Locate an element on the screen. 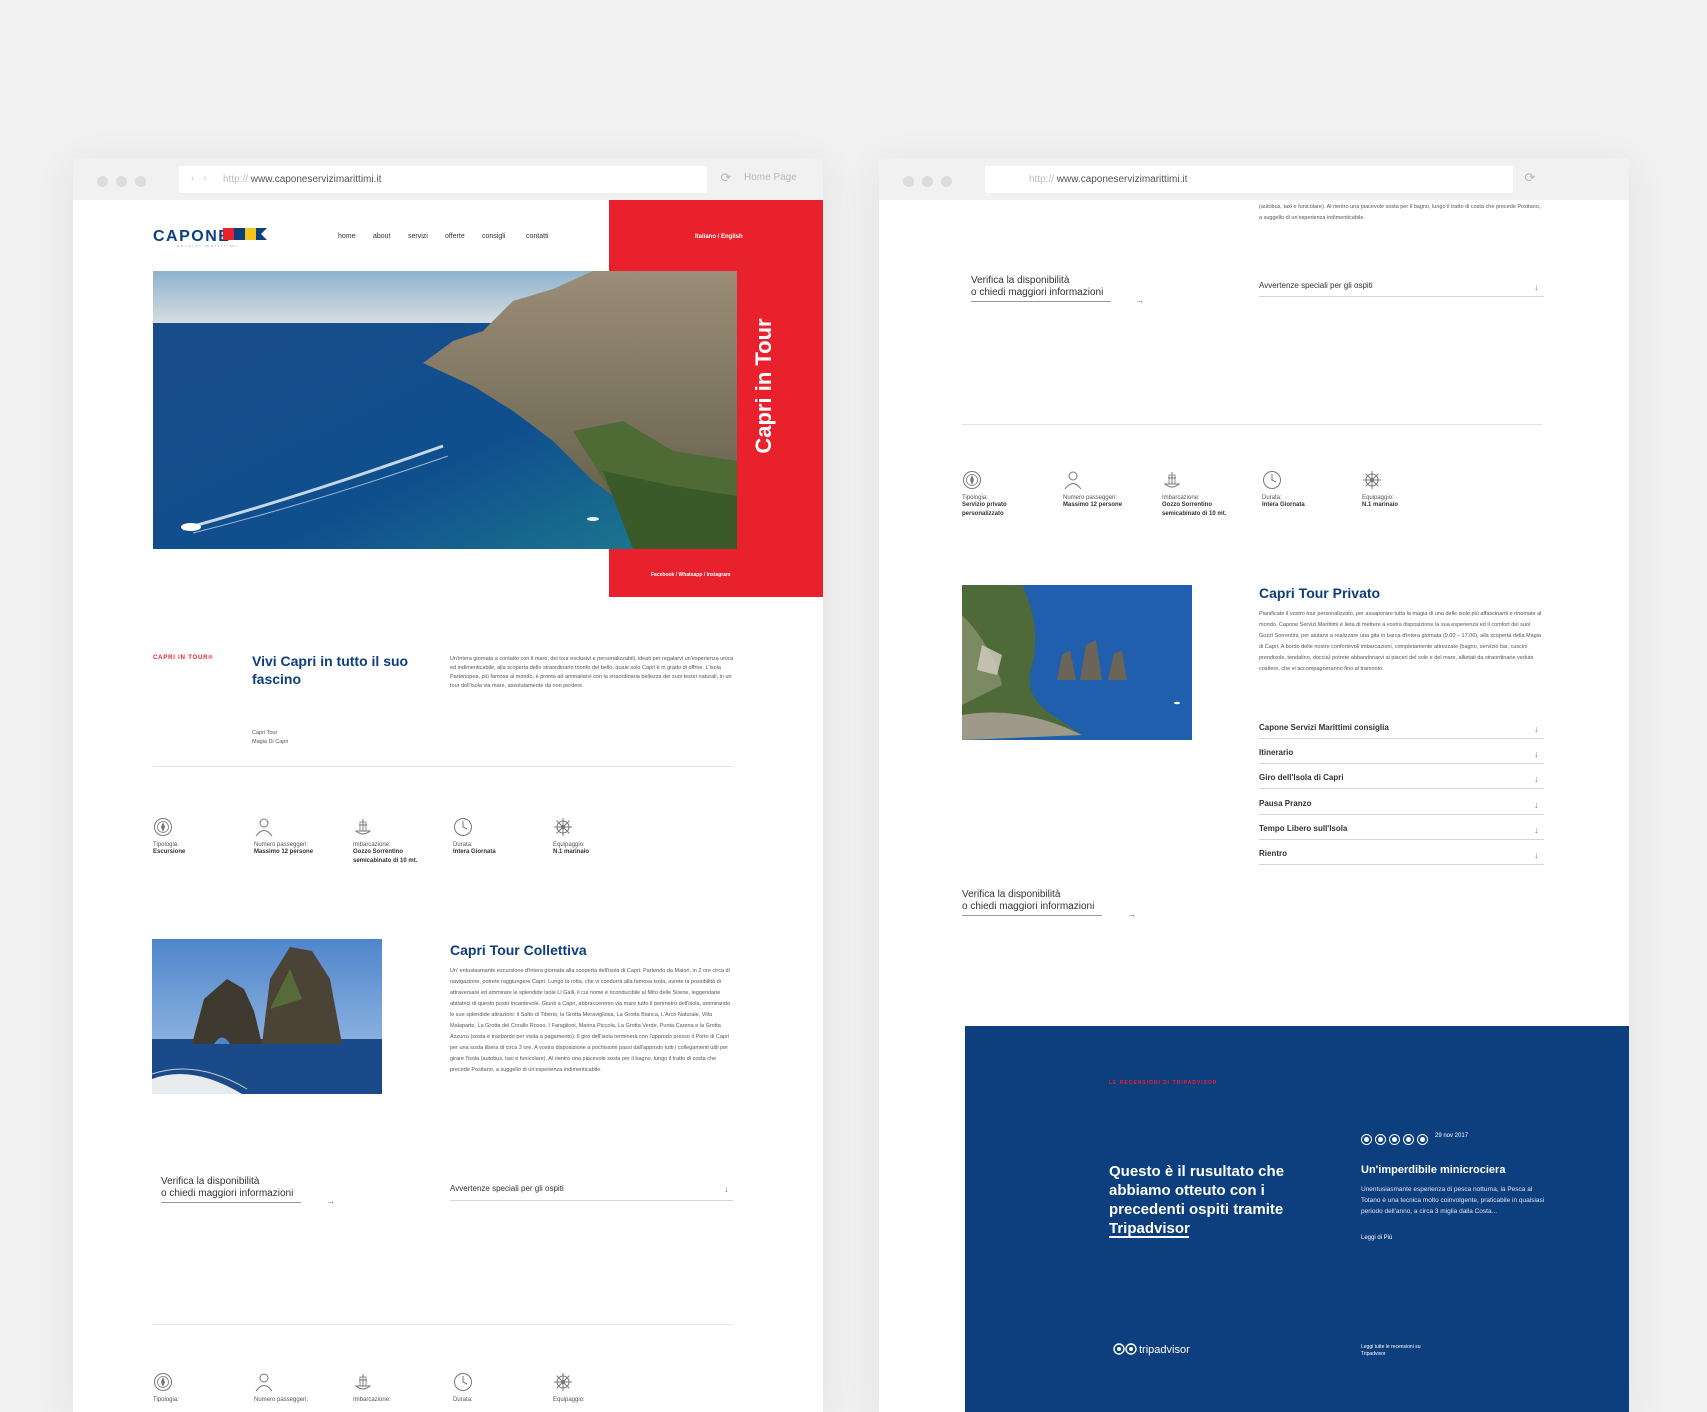 The width and height of the screenshot is (1707, 1412). info-equipaggio: Equipaggio: N.1 marinaio is located at coordinates (1407, 490).